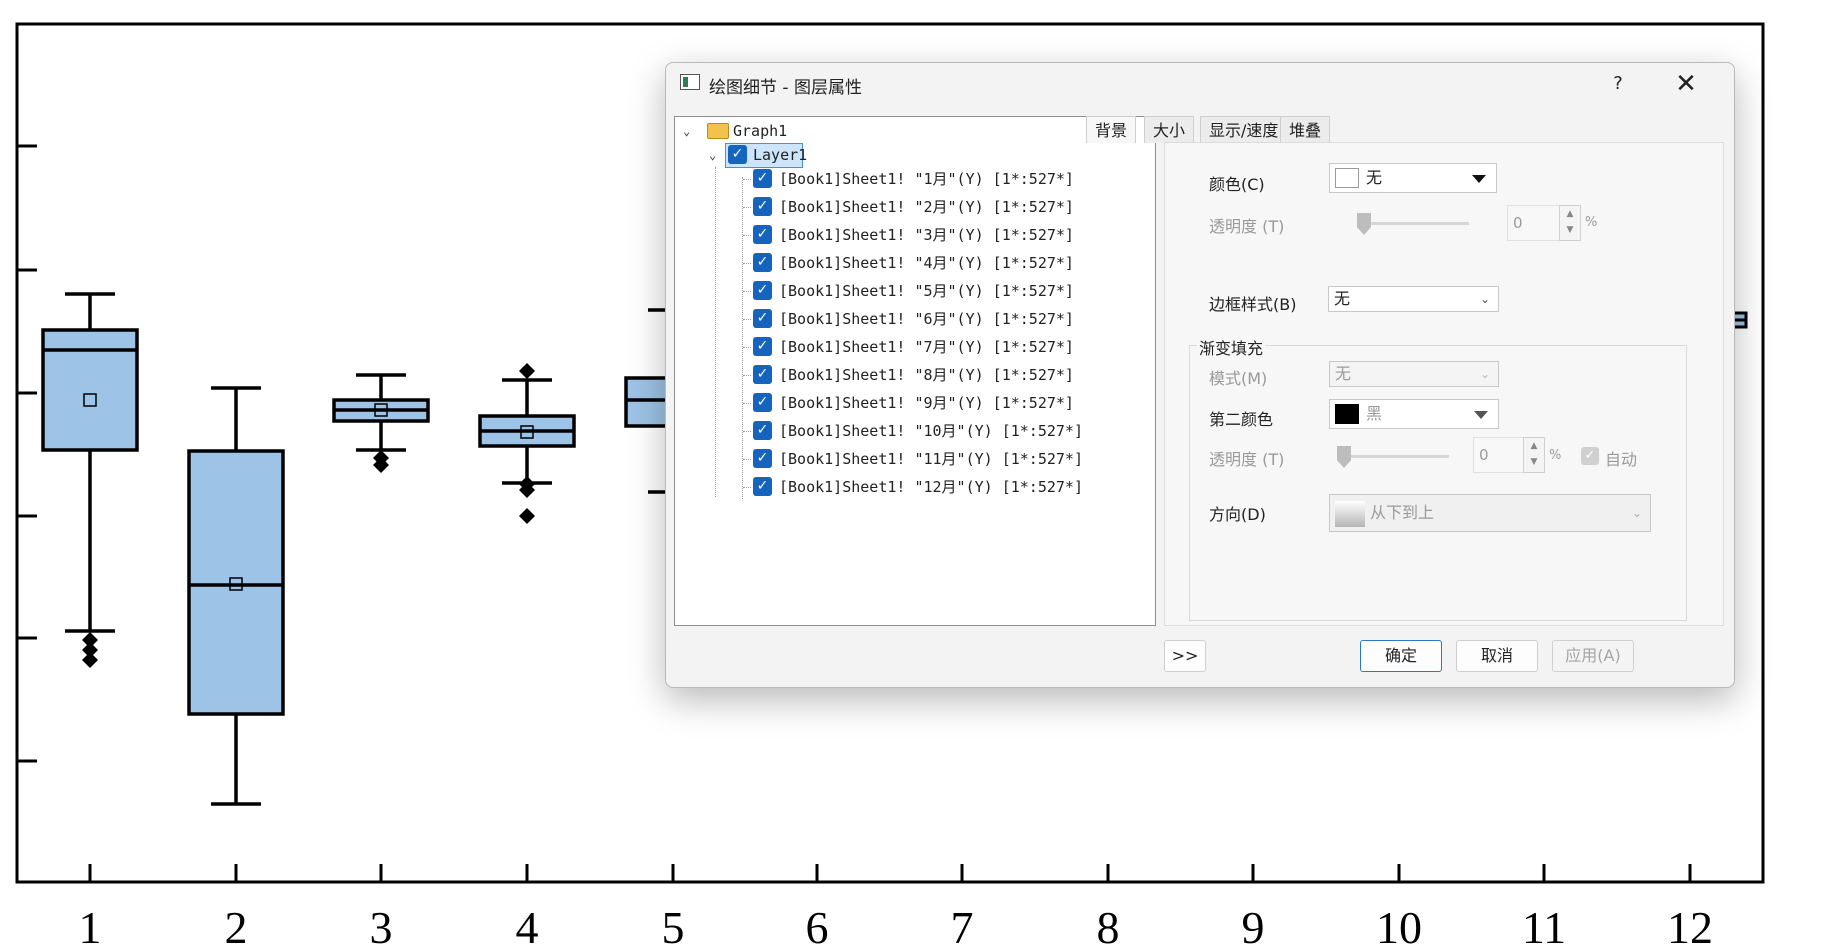 This screenshot has height=951, width=1833. Describe the element at coordinates (926, 179) in the screenshot. I see `tree-plot-label: [Book1]Sheet1! "1月"(Y) [1*:527*]` at that location.